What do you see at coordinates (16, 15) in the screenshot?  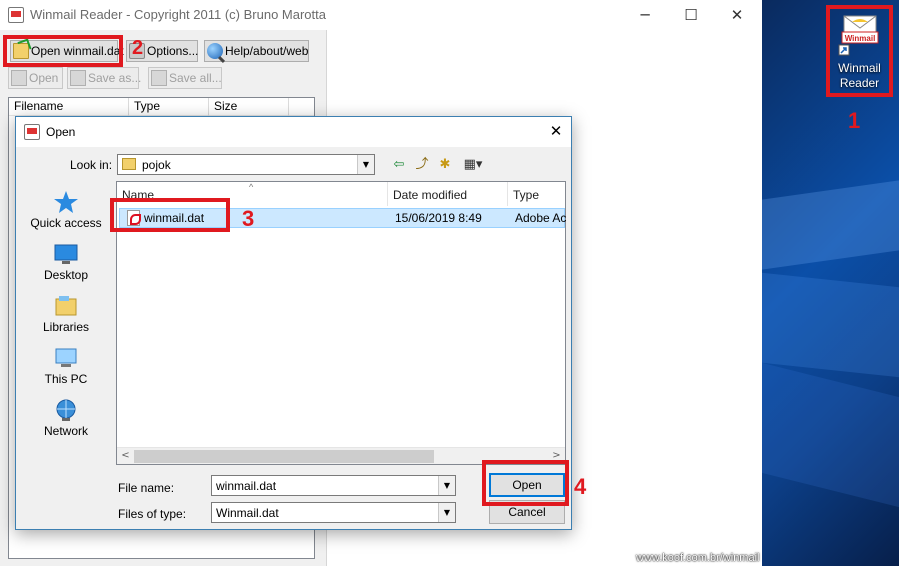 I see `app-logo-icon` at bounding box center [16, 15].